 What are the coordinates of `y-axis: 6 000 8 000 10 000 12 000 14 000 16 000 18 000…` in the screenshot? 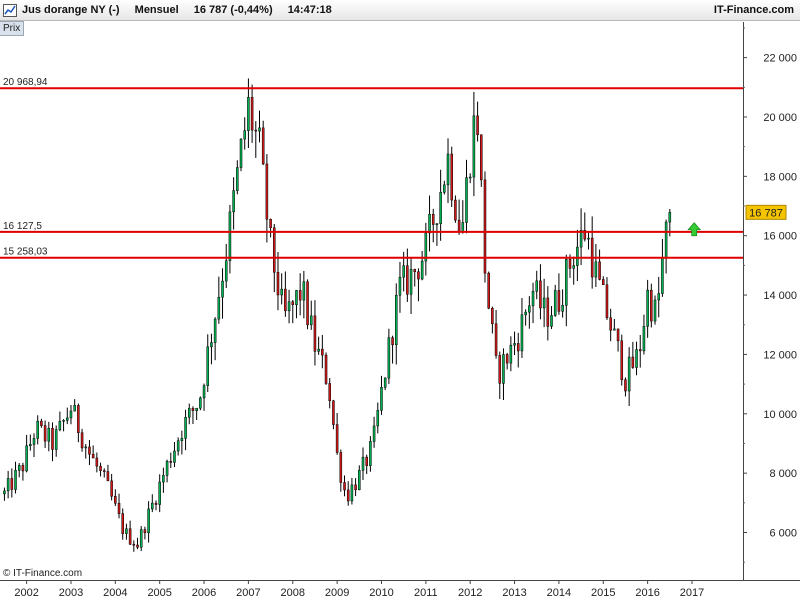 It's located at (770, 295).